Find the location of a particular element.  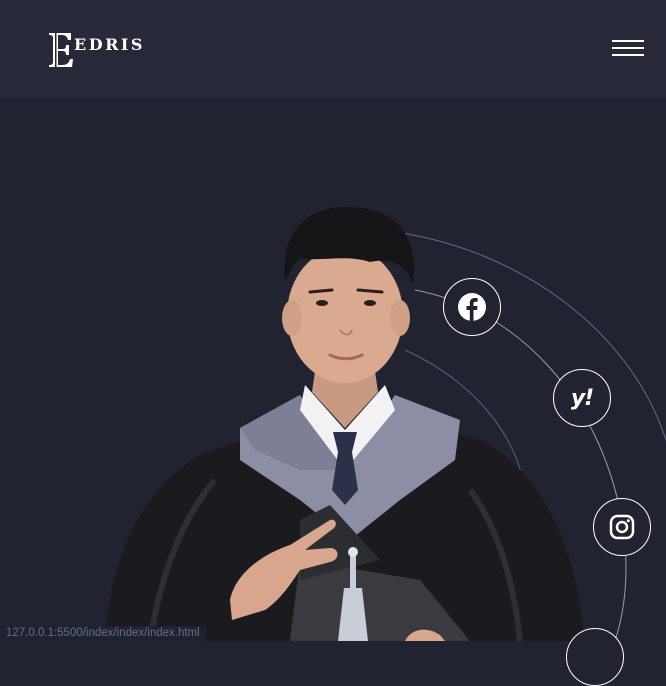

facebook-button is located at coordinates (472, 307).